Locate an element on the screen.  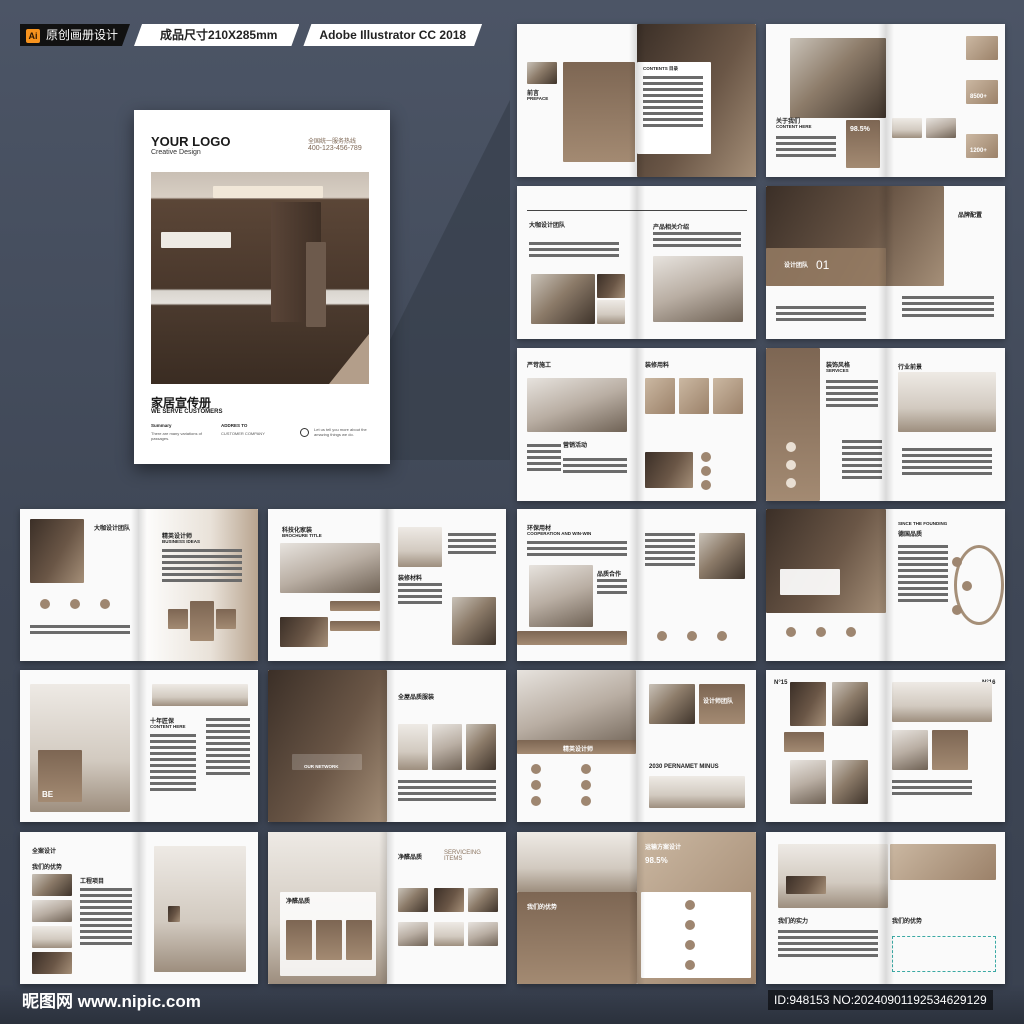
spread-label: 行业前景 is located at coordinates (910, 368).